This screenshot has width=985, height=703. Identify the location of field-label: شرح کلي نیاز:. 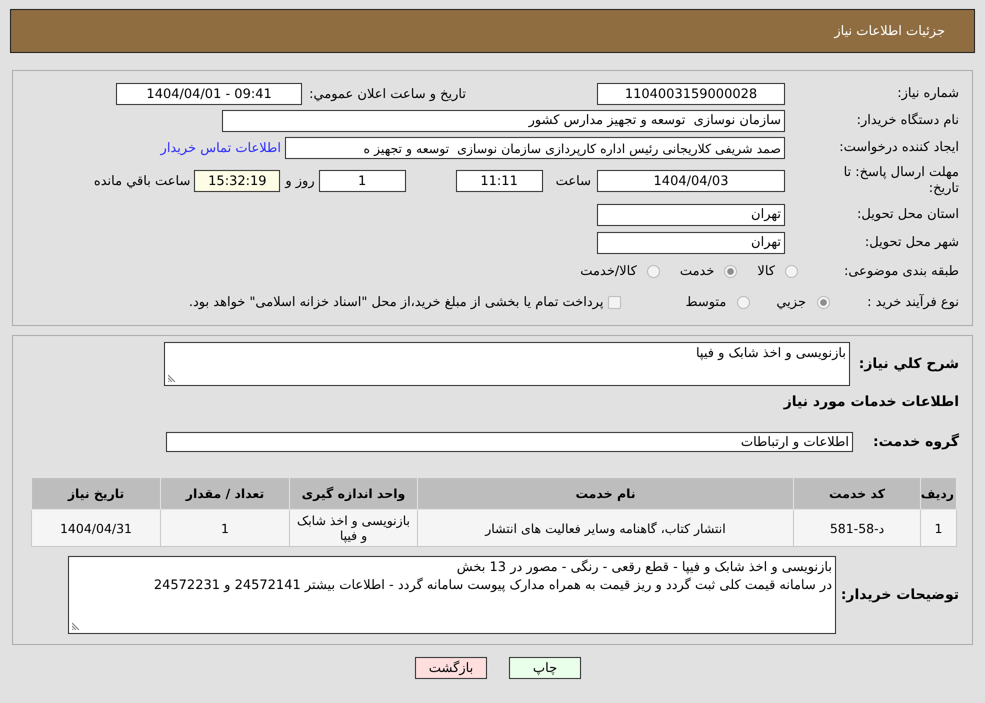
(908, 364).